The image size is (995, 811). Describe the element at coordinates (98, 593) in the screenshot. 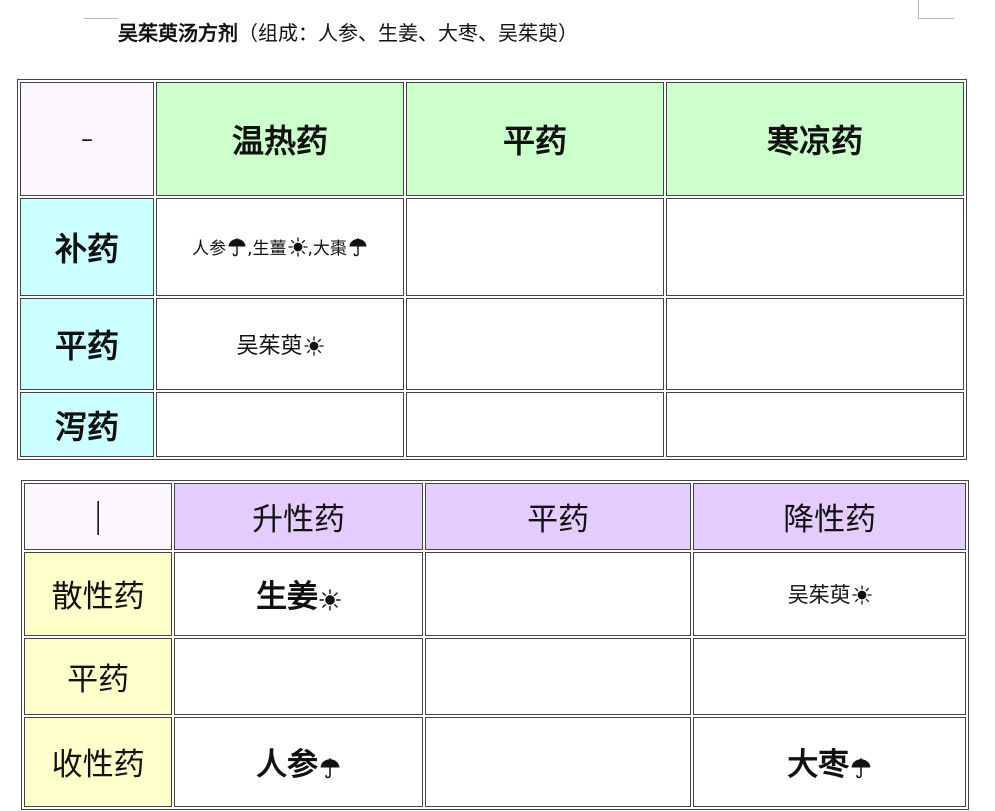

I see `row-header-dispersing: 散性药` at that location.